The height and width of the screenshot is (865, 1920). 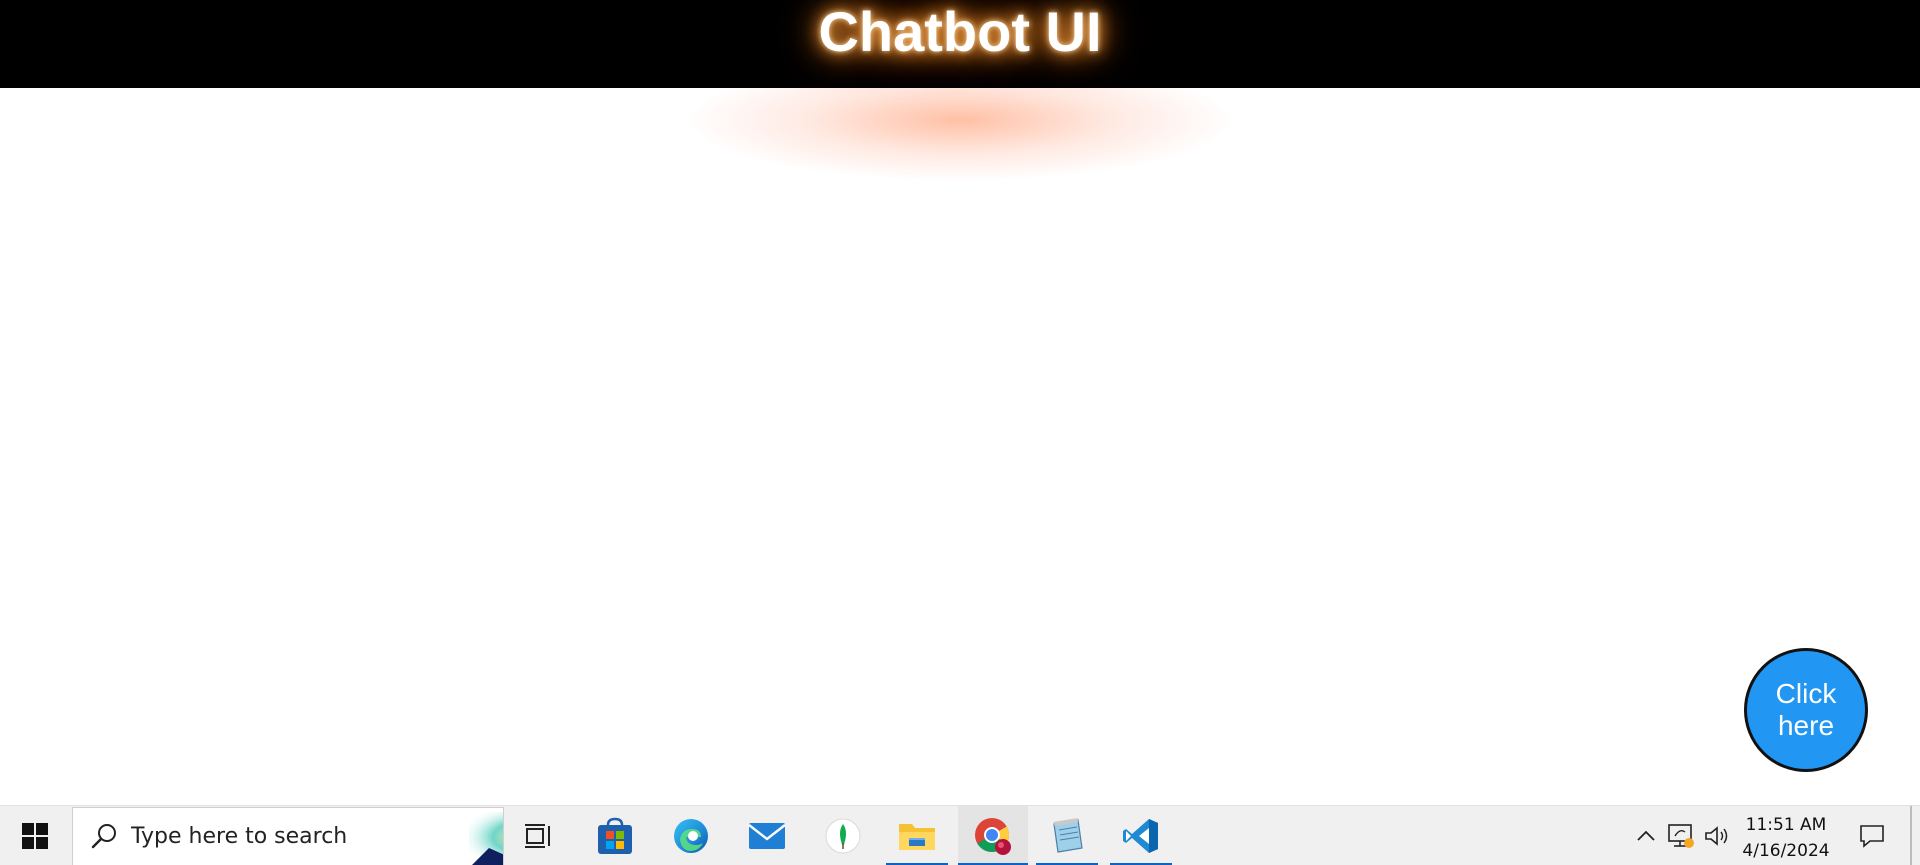 I want to click on show-hidden-icons-button, so click(x=1646, y=835).